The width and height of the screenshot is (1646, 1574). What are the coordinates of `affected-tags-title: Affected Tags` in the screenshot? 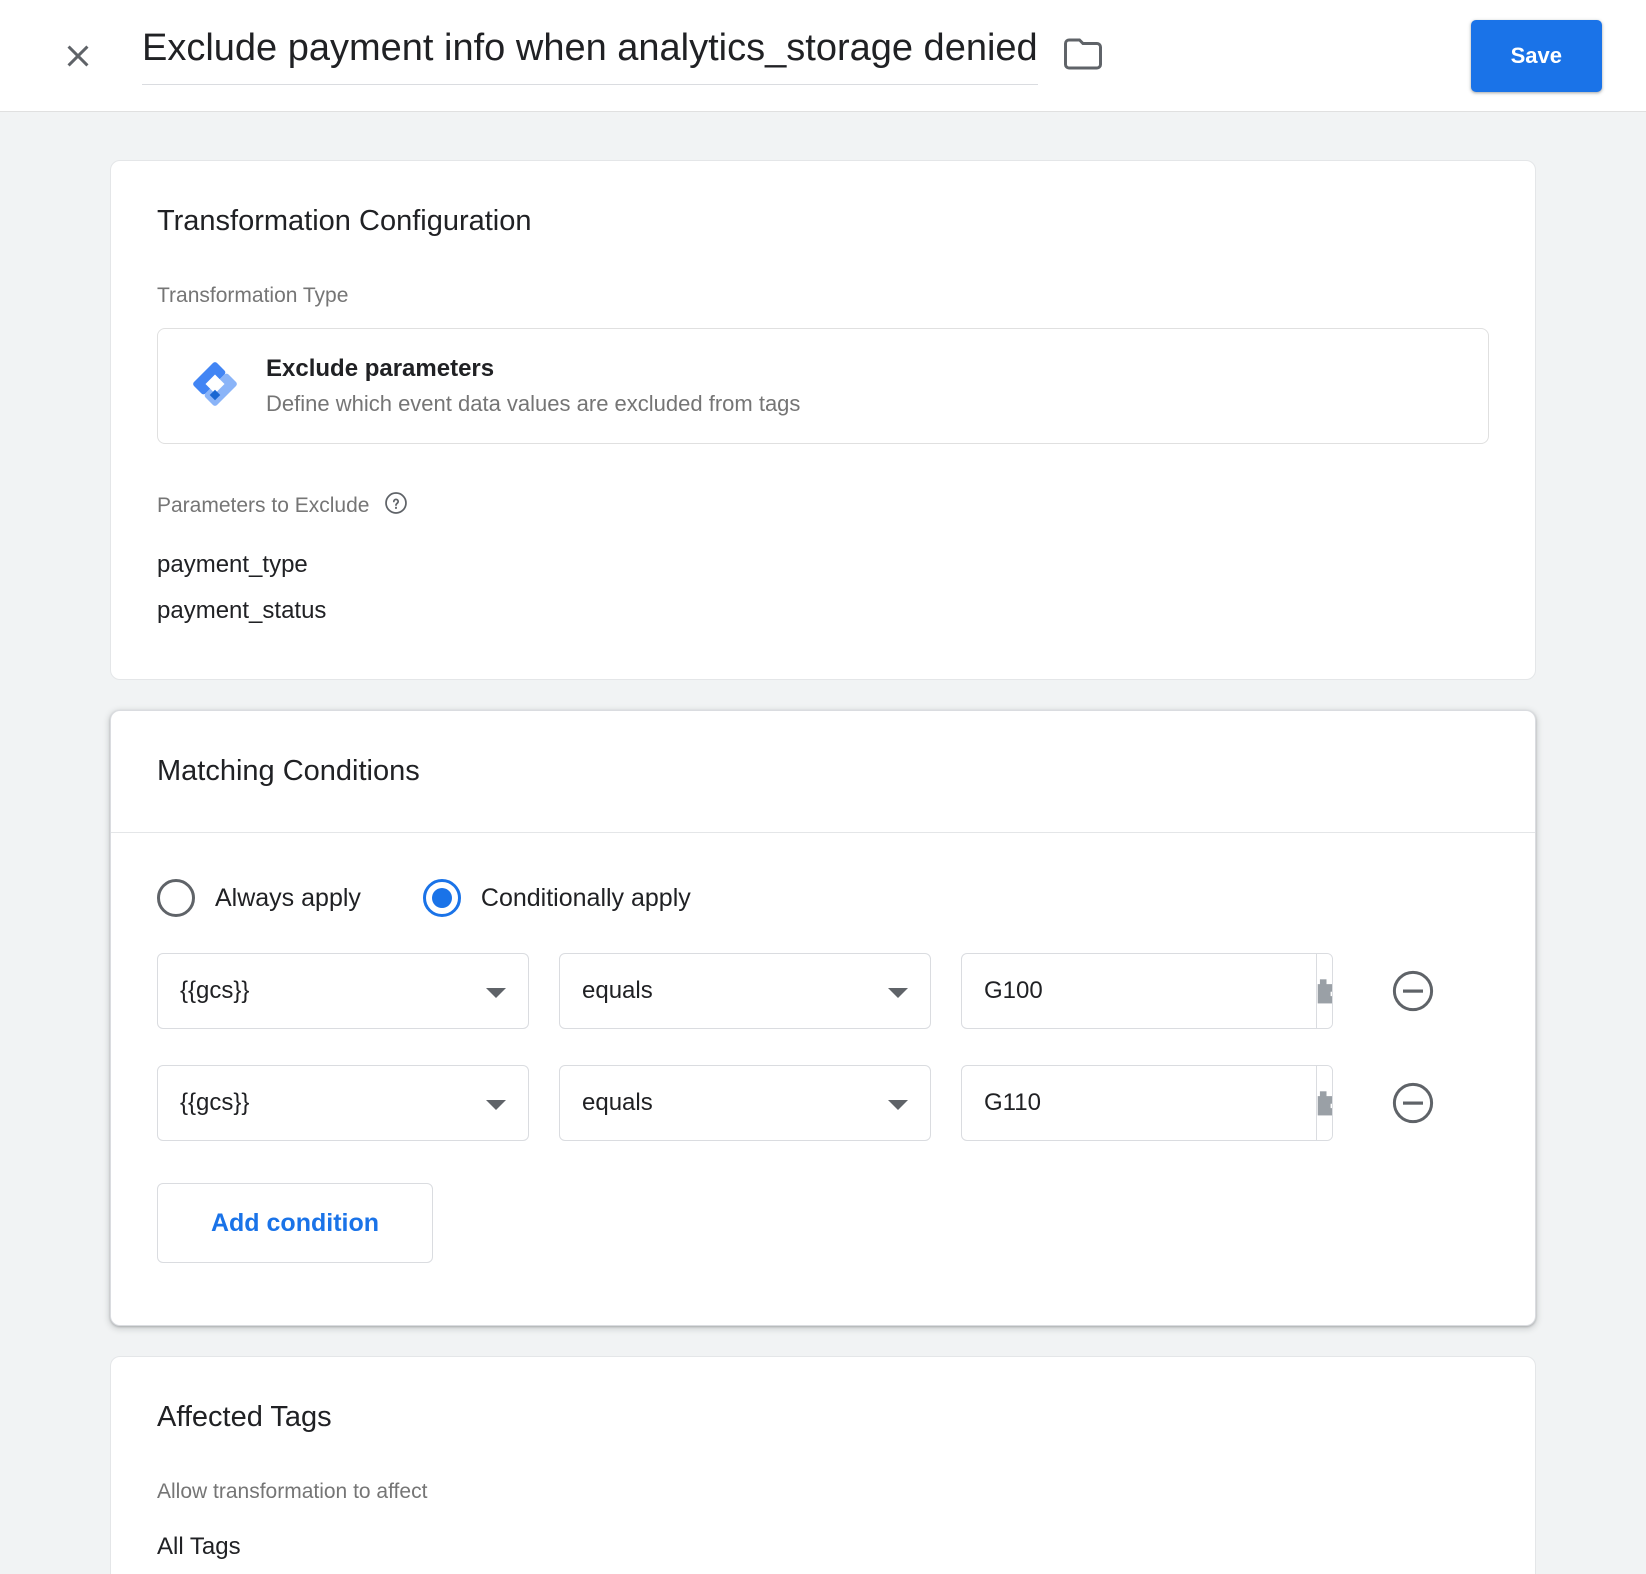 It's located at (244, 1417).